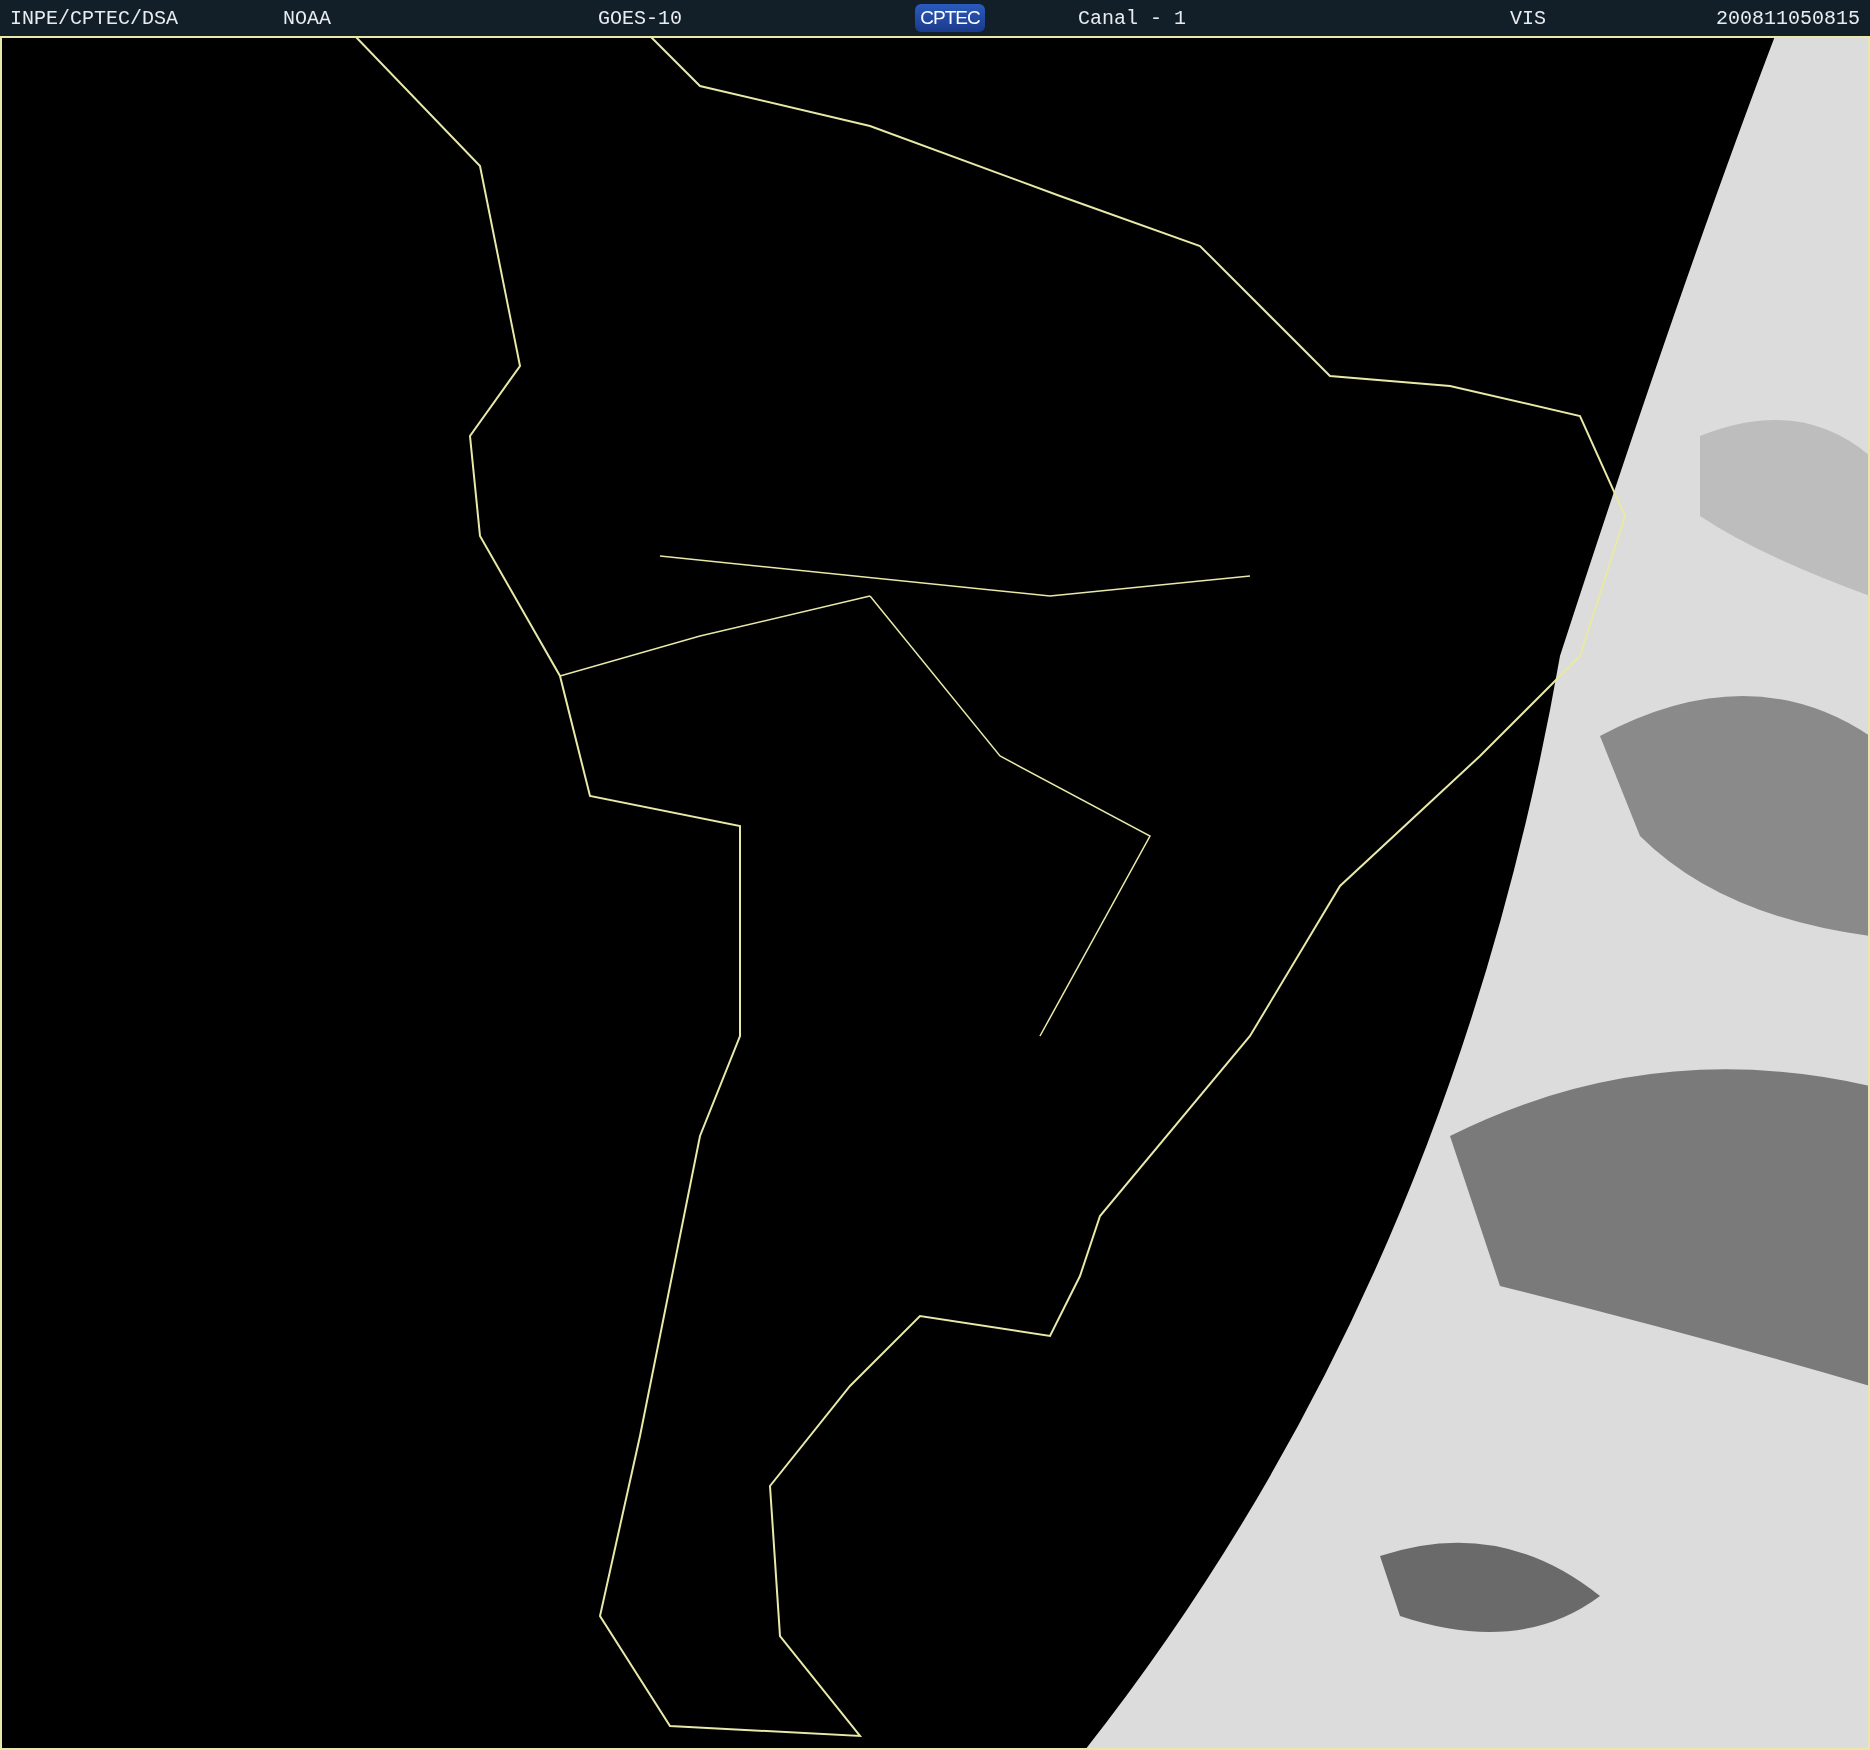  What do you see at coordinates (1132, 18) in the screenshot?
I see `channel-label: Canal - 1` at bounding box center [1132, 18].